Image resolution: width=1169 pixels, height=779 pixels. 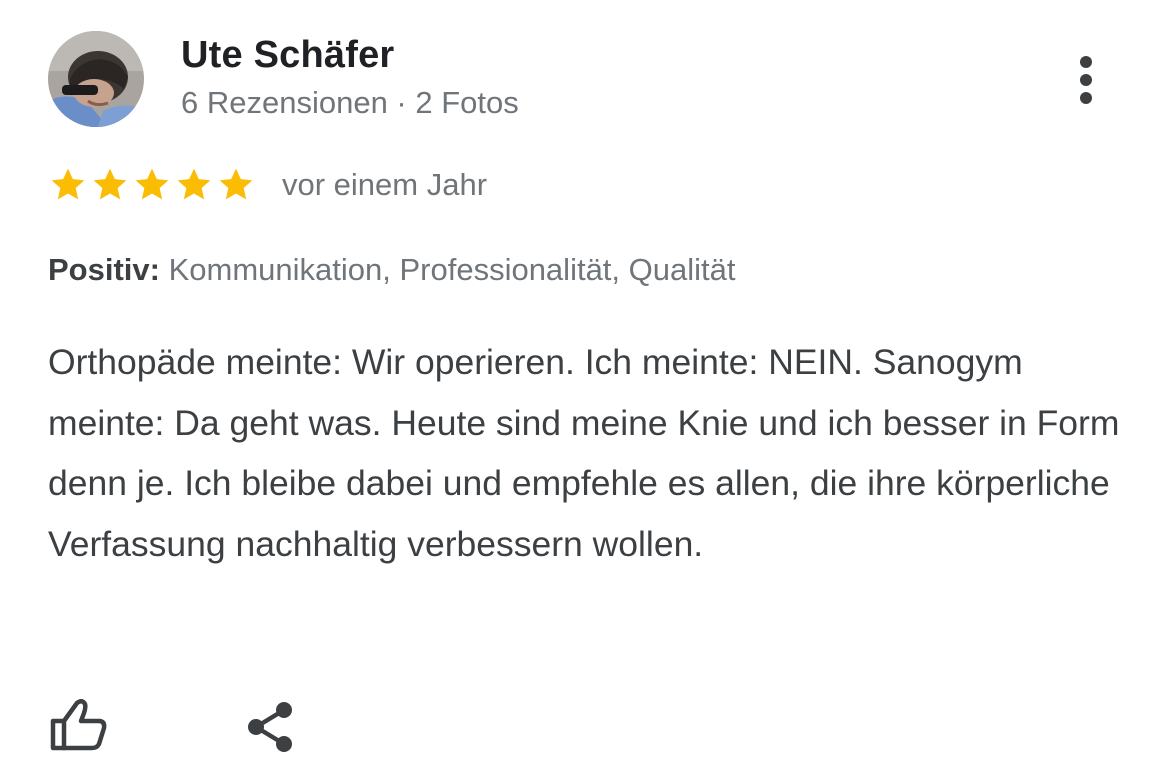 I want to click on avatar-photo-icon, so click(x=96, y=79).